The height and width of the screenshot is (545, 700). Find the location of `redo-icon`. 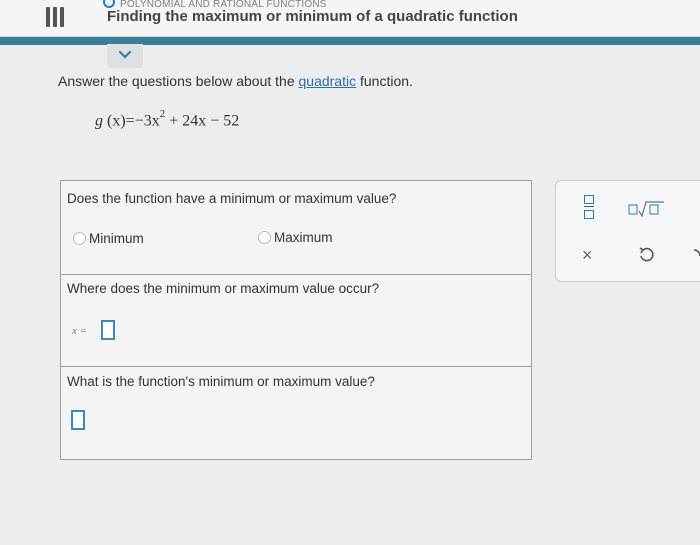

redo-icon is located at coordinates (696, 257).